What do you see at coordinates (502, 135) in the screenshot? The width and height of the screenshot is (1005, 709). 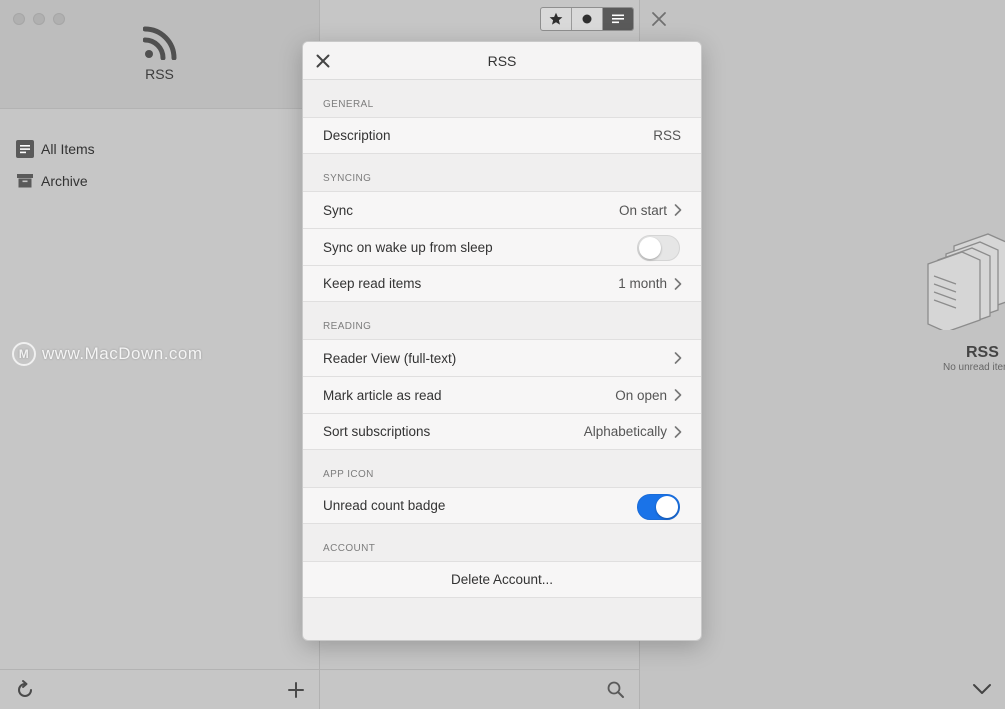 I see `description-row: Description RSS` at bounding box center [502, 135].